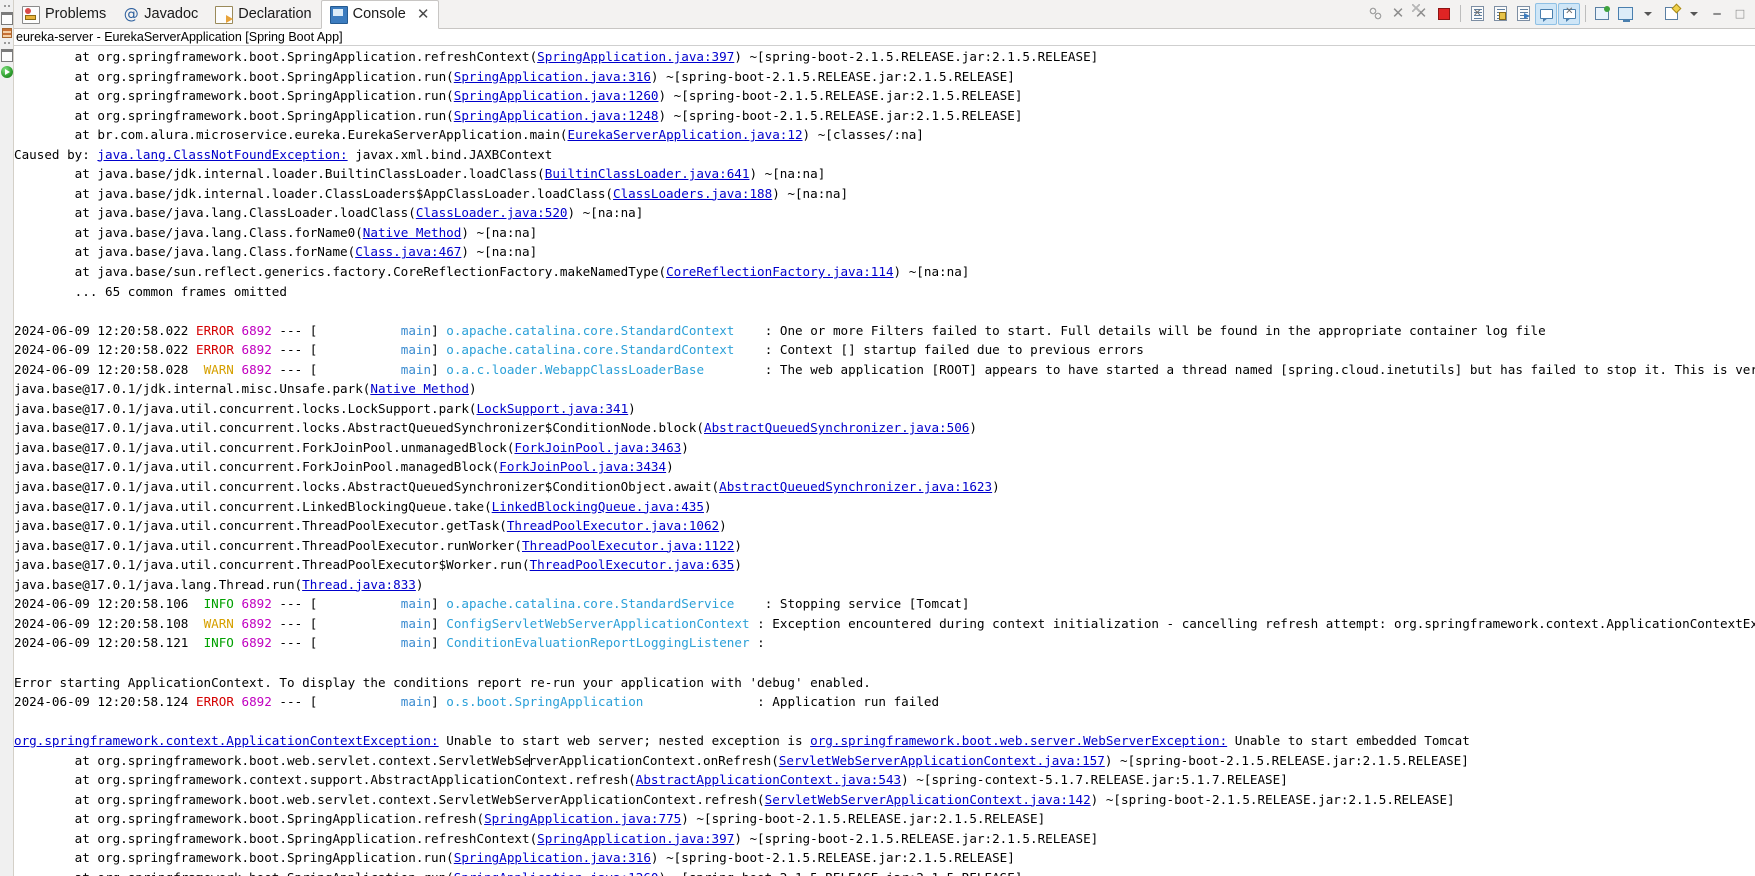 The height and width of the screenshot is (876, 1755). I want to click on package-explorer-icon, so click(6, 33).